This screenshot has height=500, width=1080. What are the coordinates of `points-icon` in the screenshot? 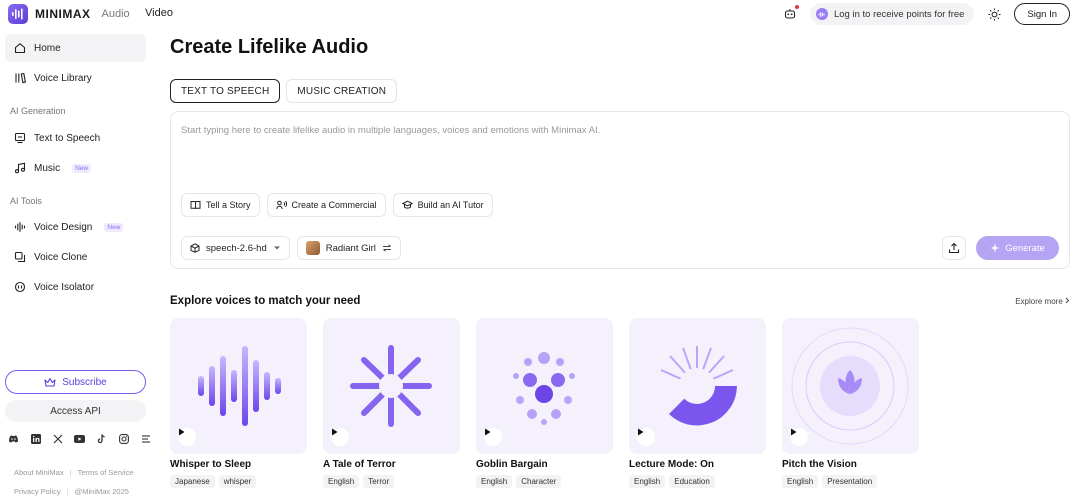 It's located at (821, 14).